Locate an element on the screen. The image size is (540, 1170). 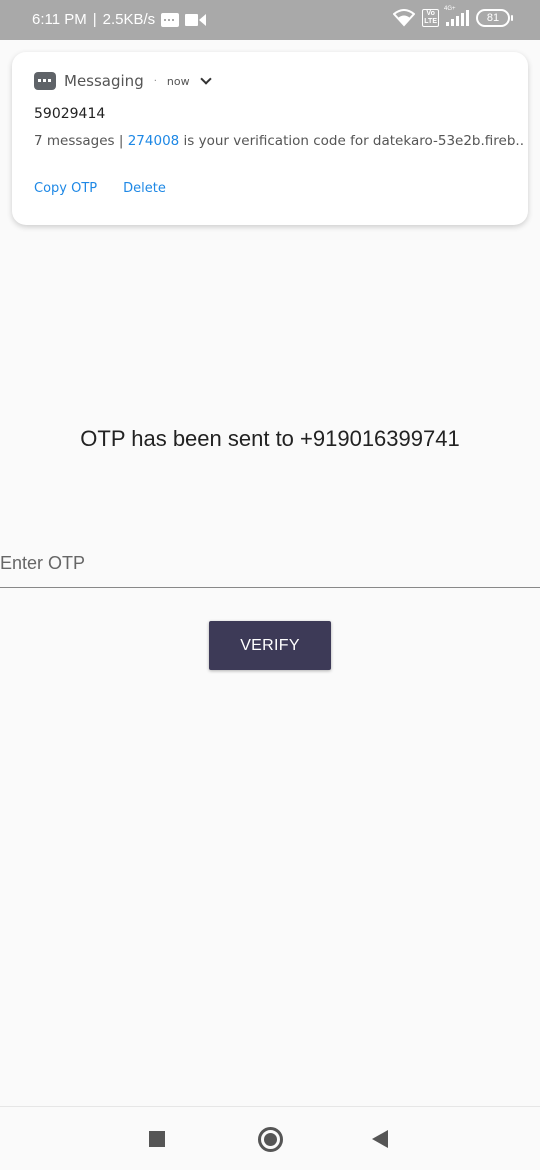
volte-icon: Vo LTE is located at coordinates (430, 18).